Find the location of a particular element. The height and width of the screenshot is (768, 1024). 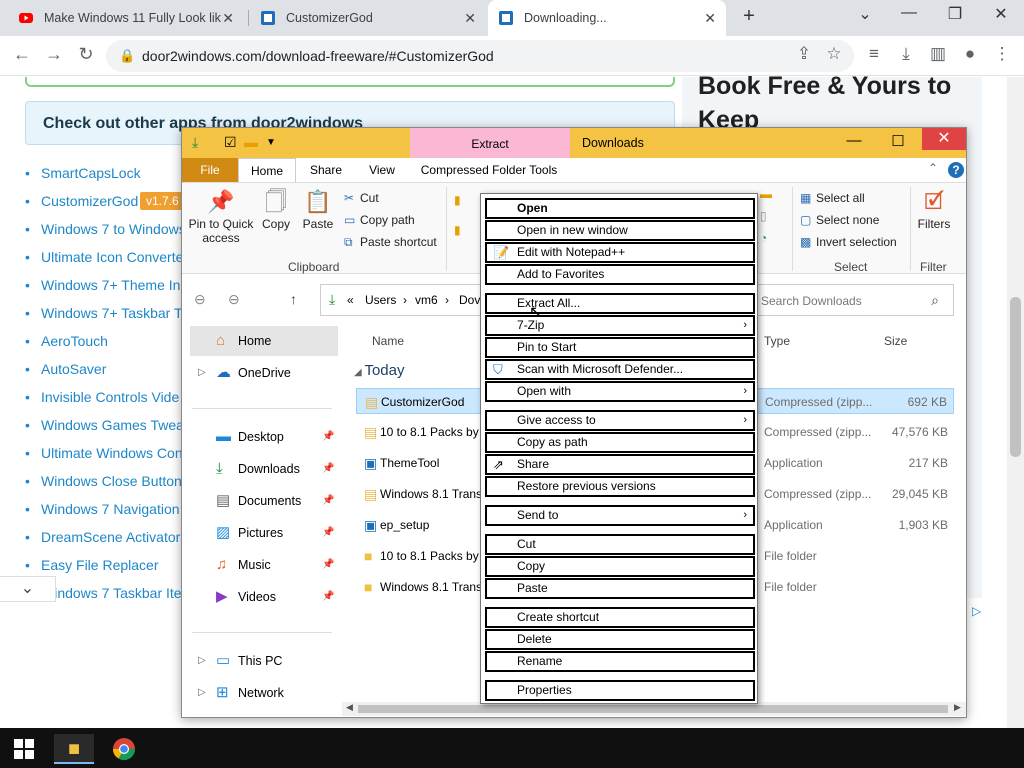

nav-downloads: ⤓ Downloads 📌 is located at coordinates (259, 469).